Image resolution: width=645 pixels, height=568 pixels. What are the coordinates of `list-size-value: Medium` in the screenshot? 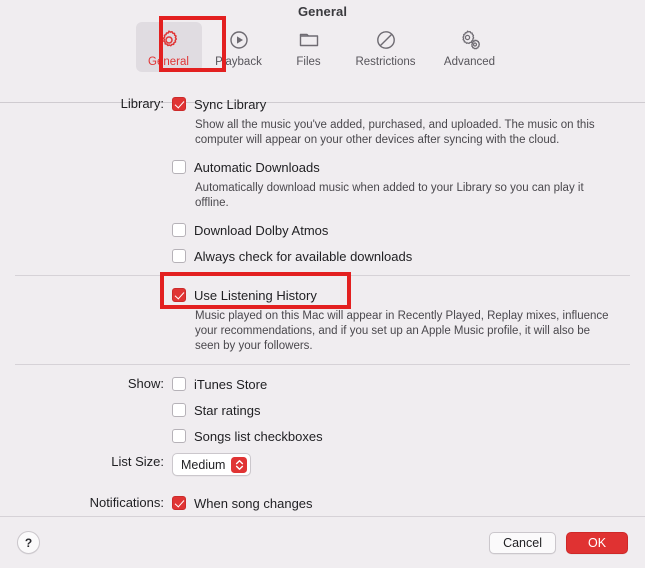 It's located at (203, 464).